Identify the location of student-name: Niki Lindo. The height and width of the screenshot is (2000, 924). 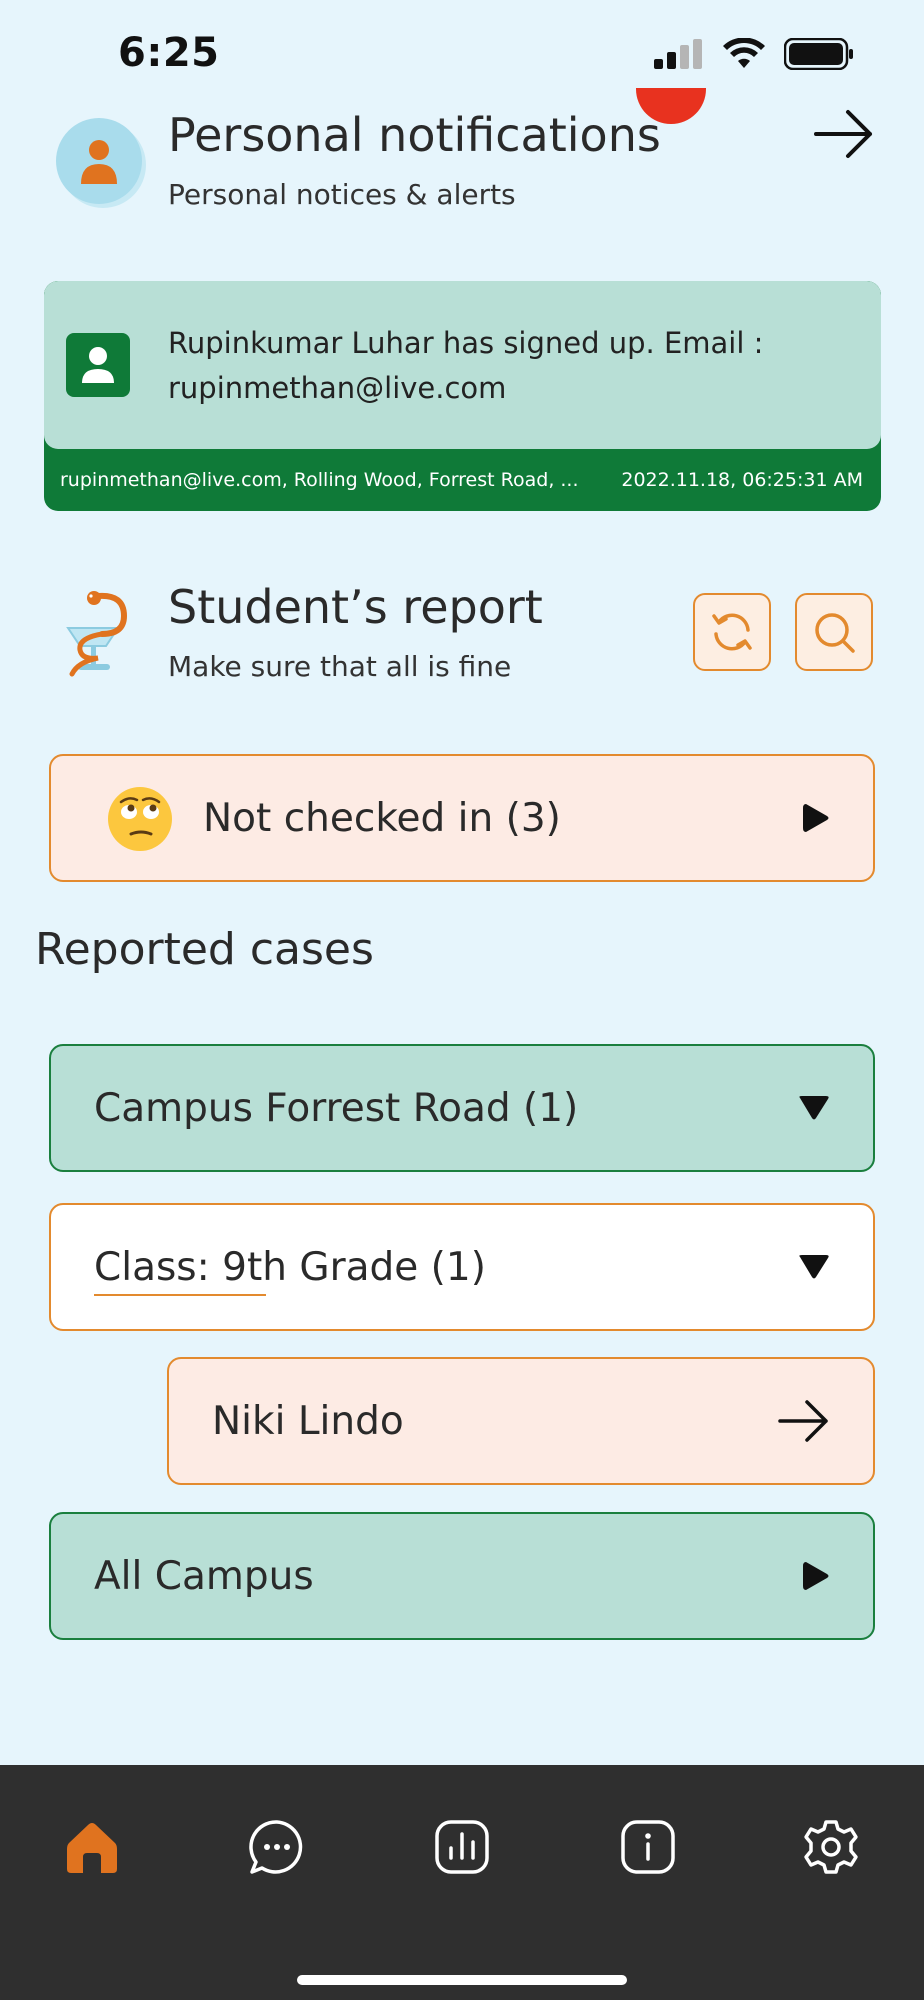
(308, 1421).